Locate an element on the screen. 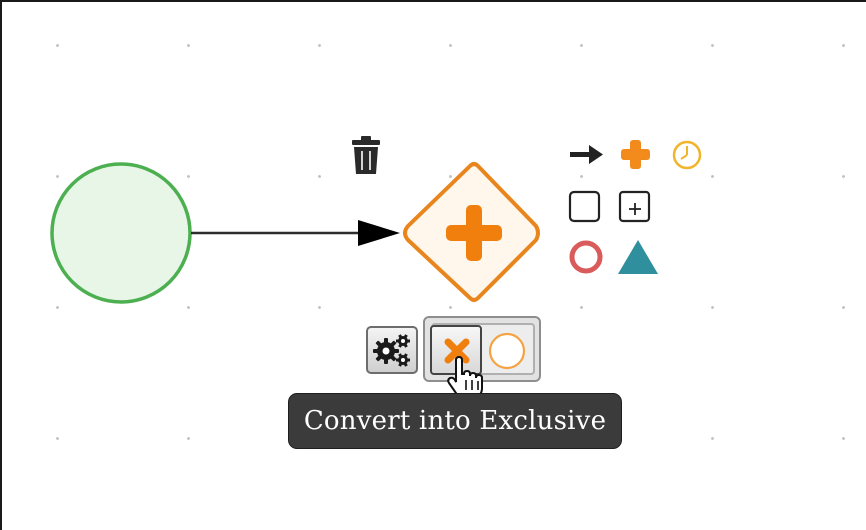 The width and height of the screenshot is (866, 530). trash-icon is located at coordinates (366, 155).